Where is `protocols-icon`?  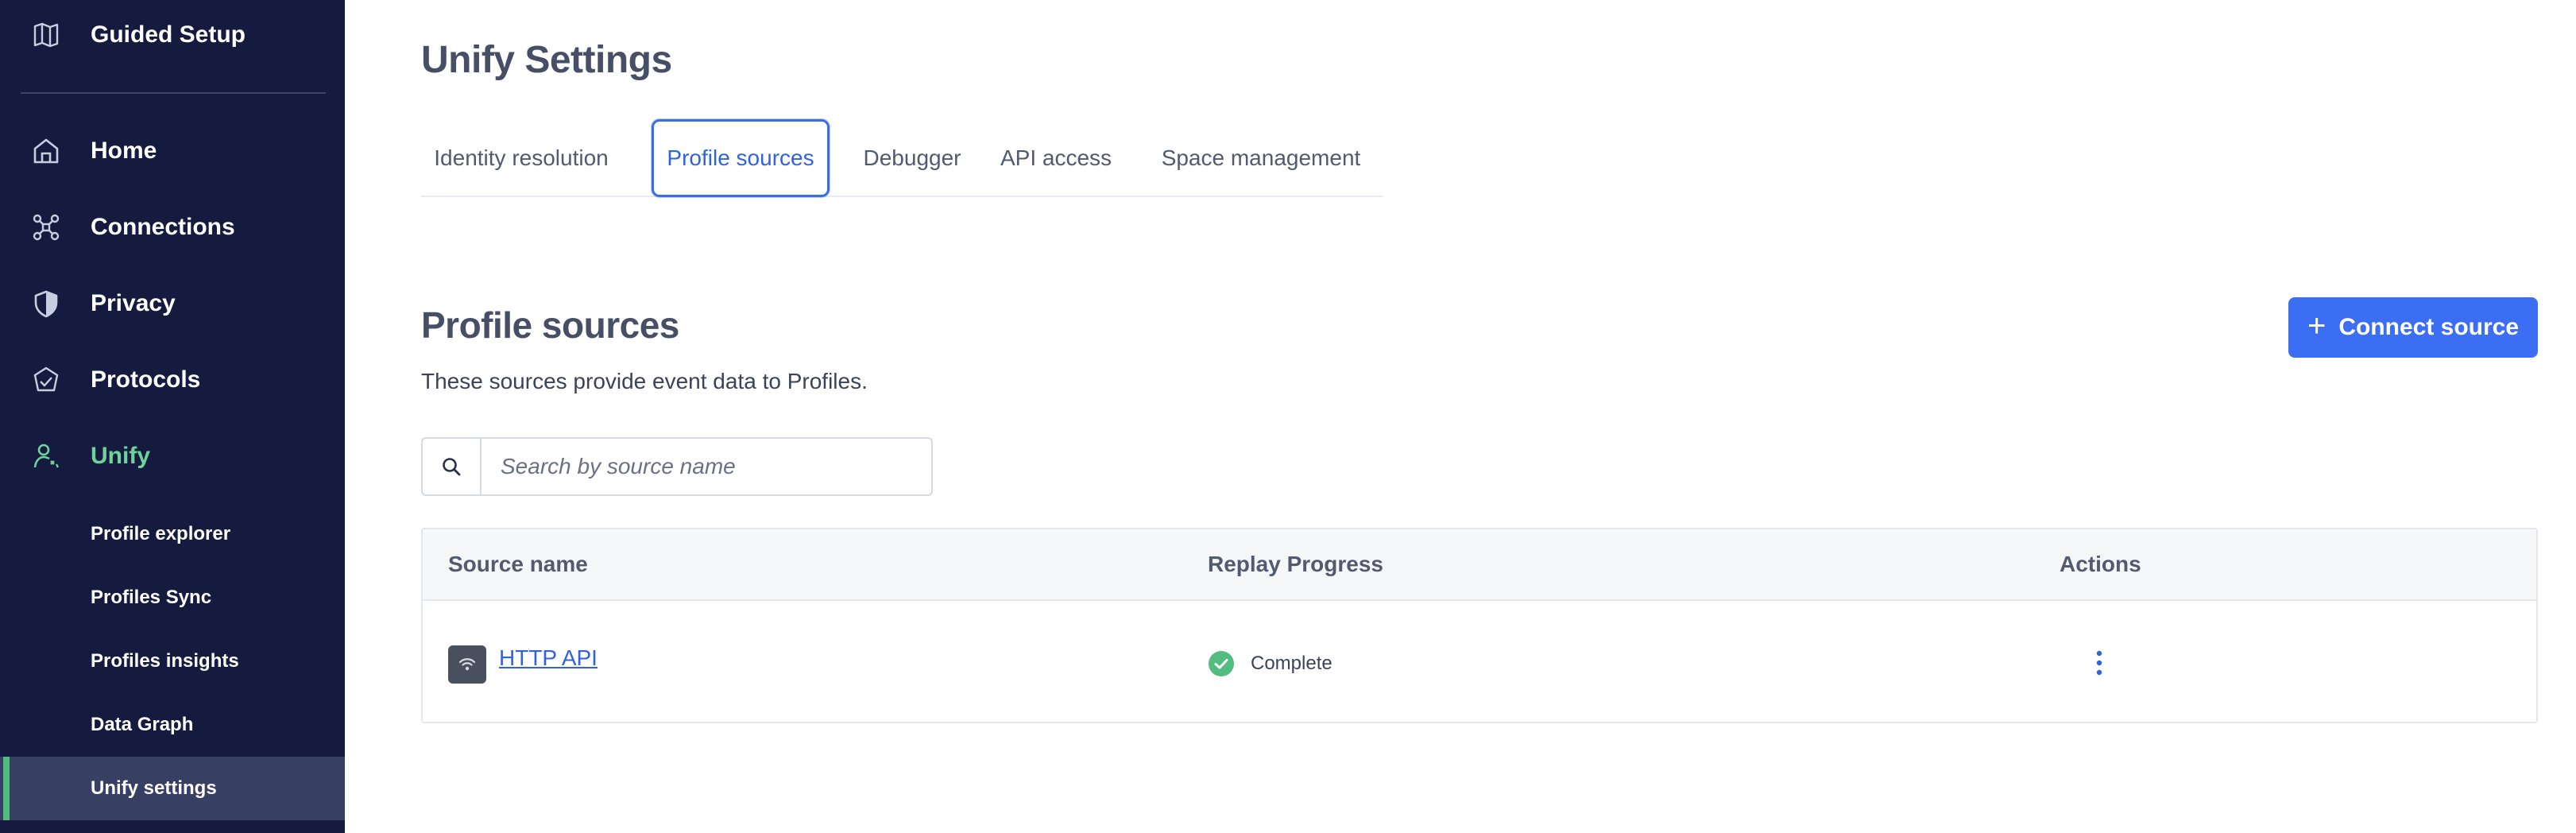 protocols-icon is located at coordinates (46, 380).